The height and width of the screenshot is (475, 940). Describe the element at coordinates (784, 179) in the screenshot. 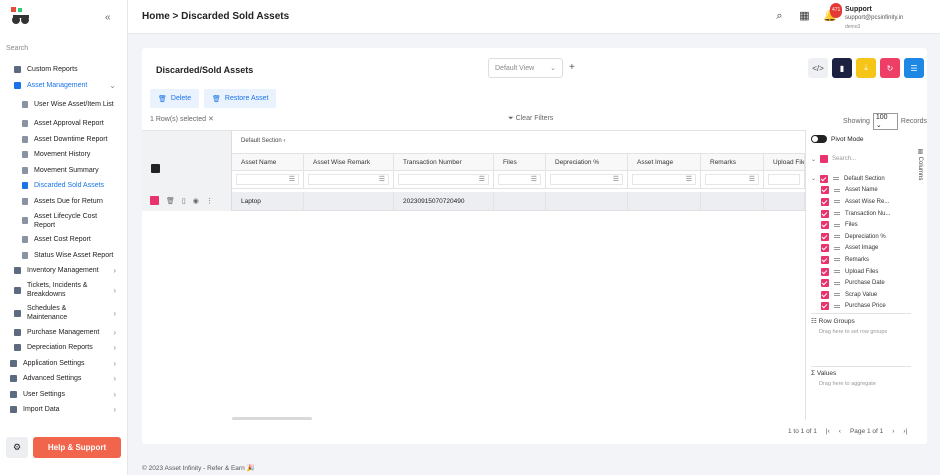

I see `column-filter` at that location.